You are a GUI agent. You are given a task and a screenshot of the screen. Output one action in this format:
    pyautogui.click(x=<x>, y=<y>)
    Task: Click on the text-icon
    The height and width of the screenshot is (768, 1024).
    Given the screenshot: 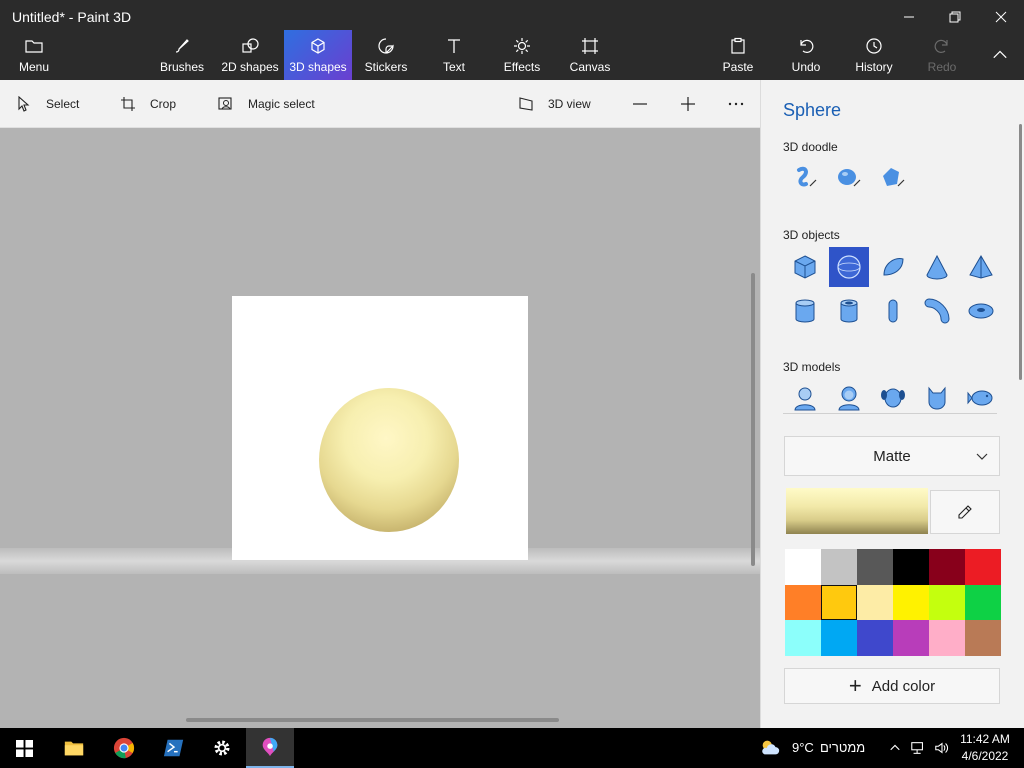 What is the action you would take?
    pyautogui.click(x=454, y=46)
    